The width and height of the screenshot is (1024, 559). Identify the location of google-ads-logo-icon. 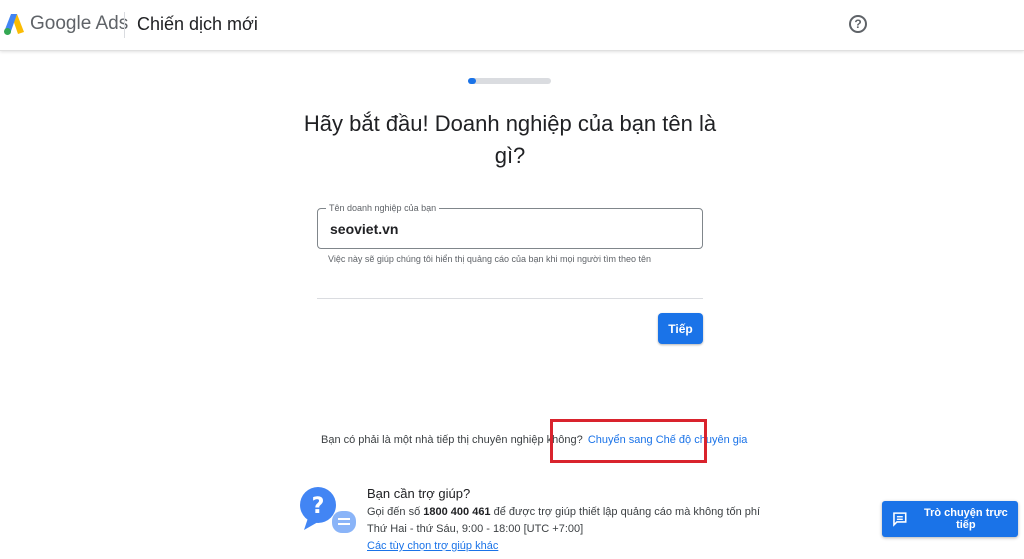
(14, 24).